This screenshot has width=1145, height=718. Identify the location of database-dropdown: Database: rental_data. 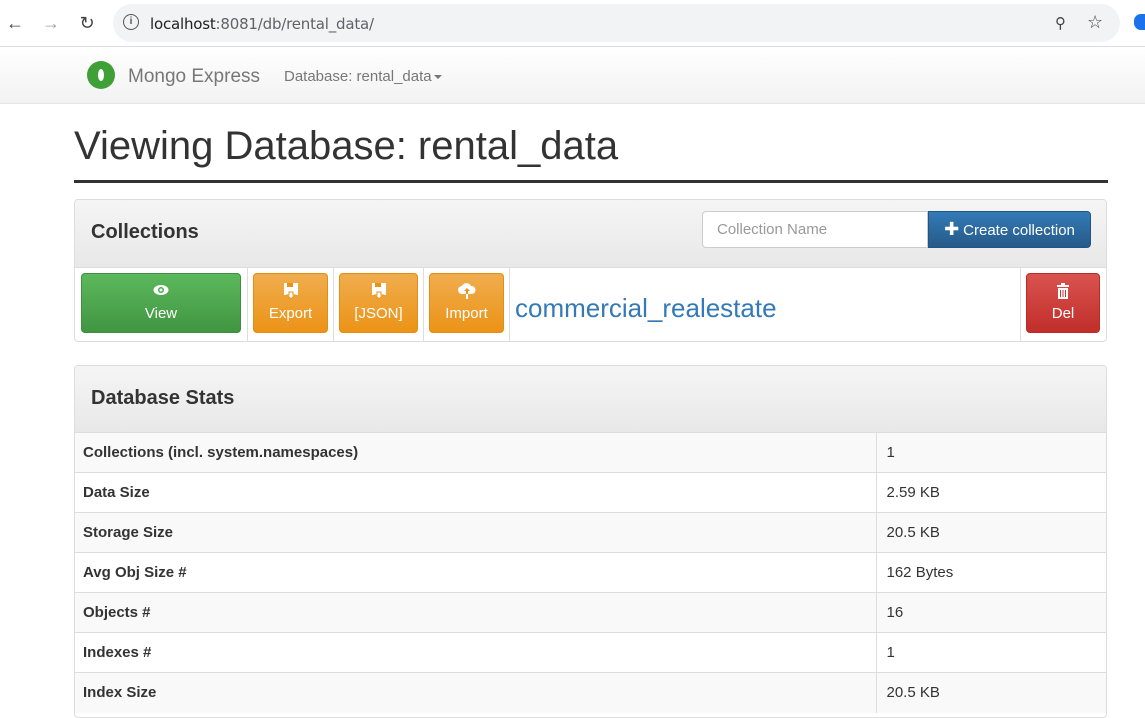
(363, 76).